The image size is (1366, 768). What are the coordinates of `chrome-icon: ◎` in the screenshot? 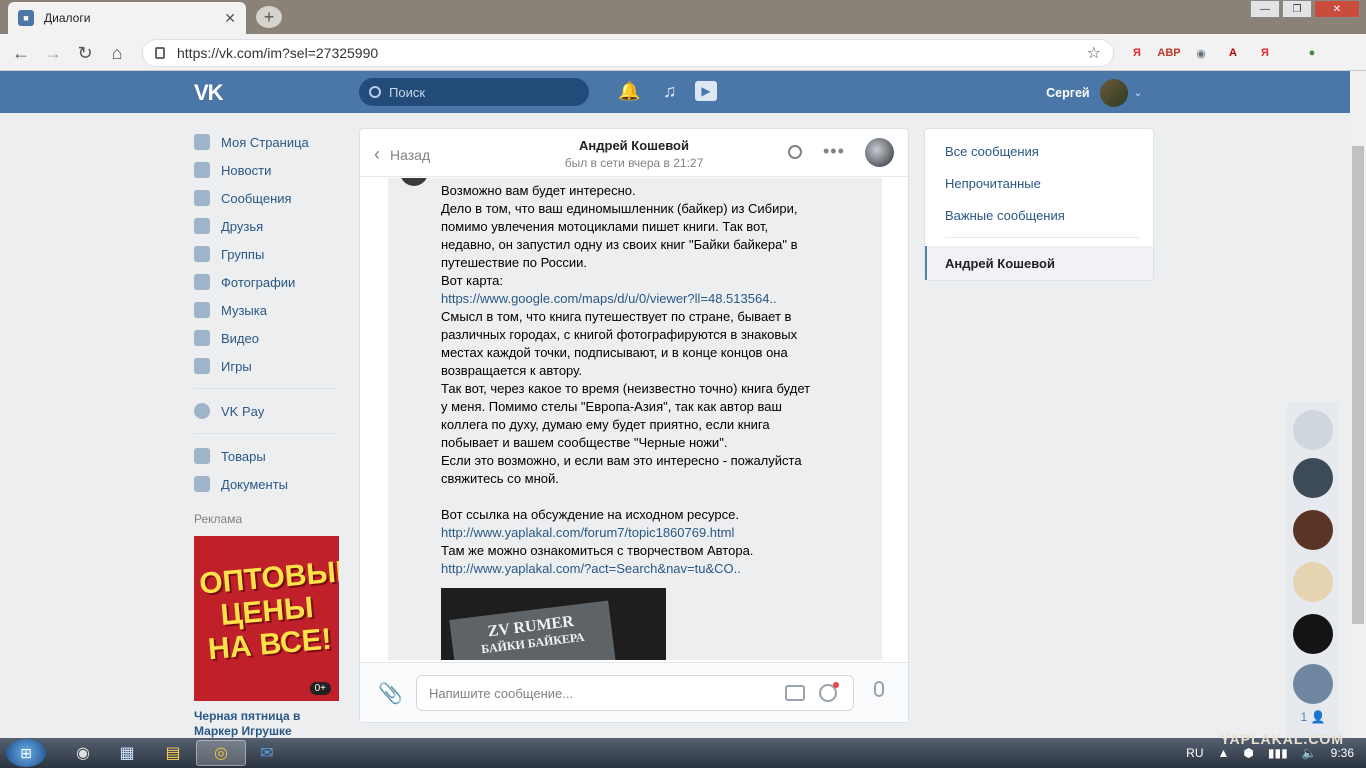 It's located at (221, 753).